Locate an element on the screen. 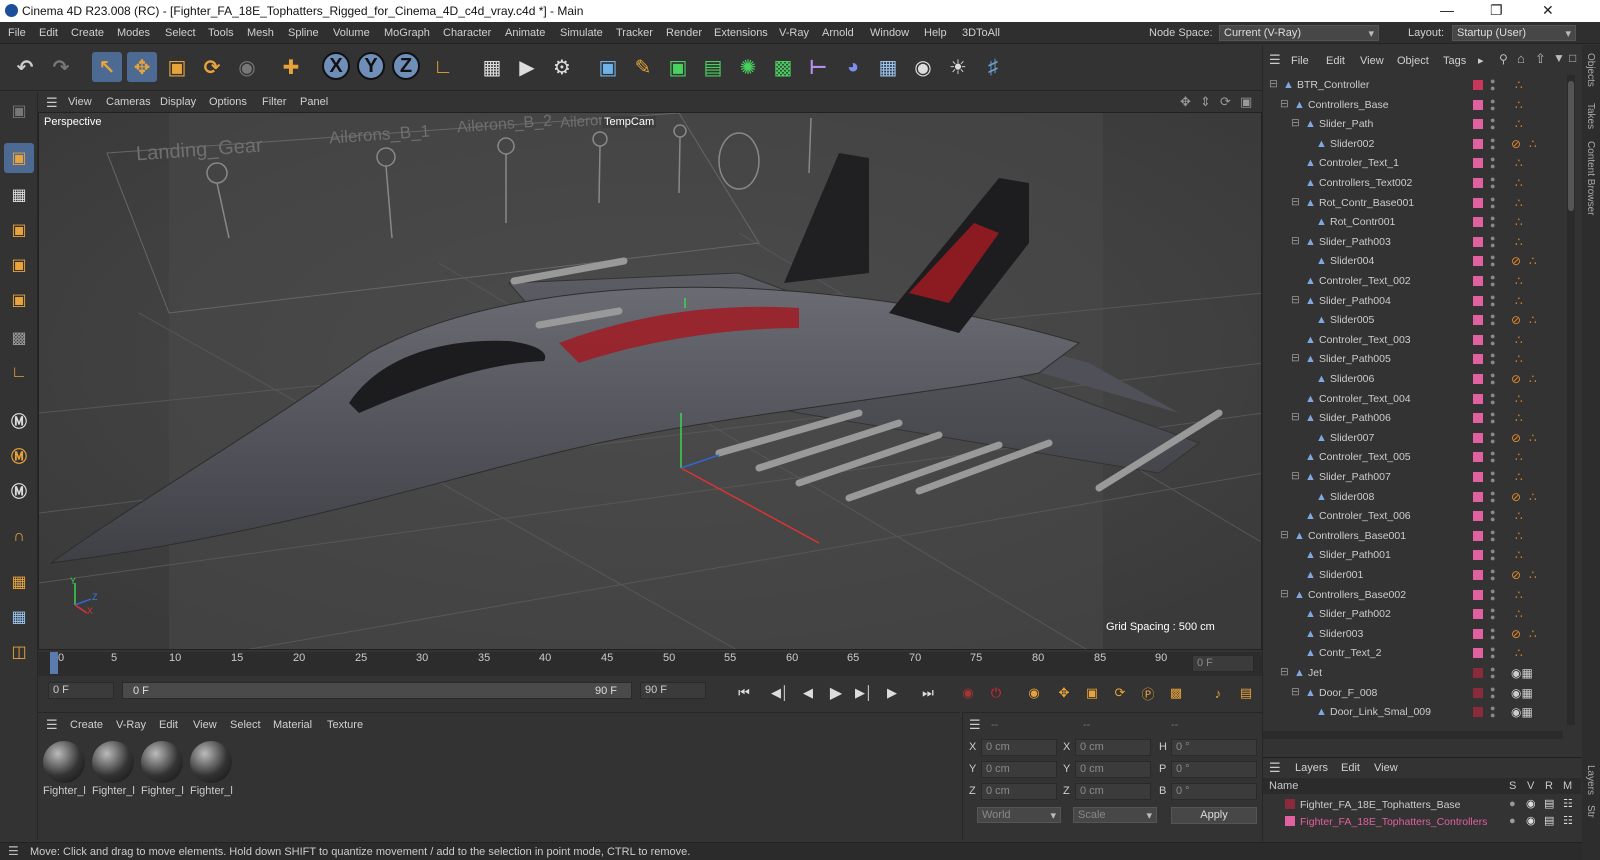 The height and width of the screenshot is (860, 1600). object-name: Slider_Path005 is located at coordinates (1355, 359).